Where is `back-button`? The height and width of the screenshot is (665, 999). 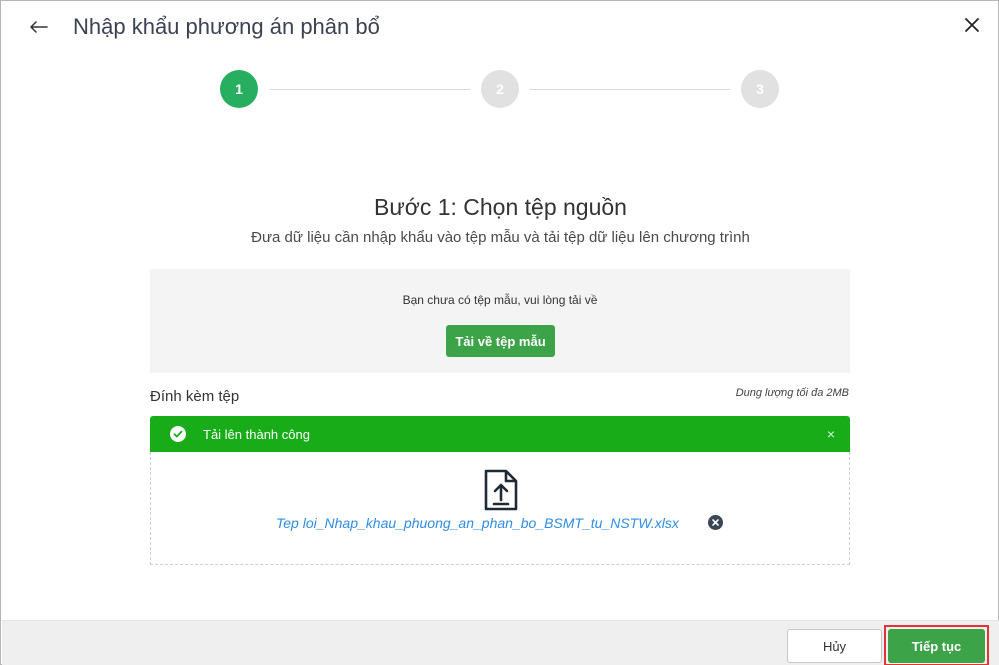 back-button is located at coordinates (39, 27).